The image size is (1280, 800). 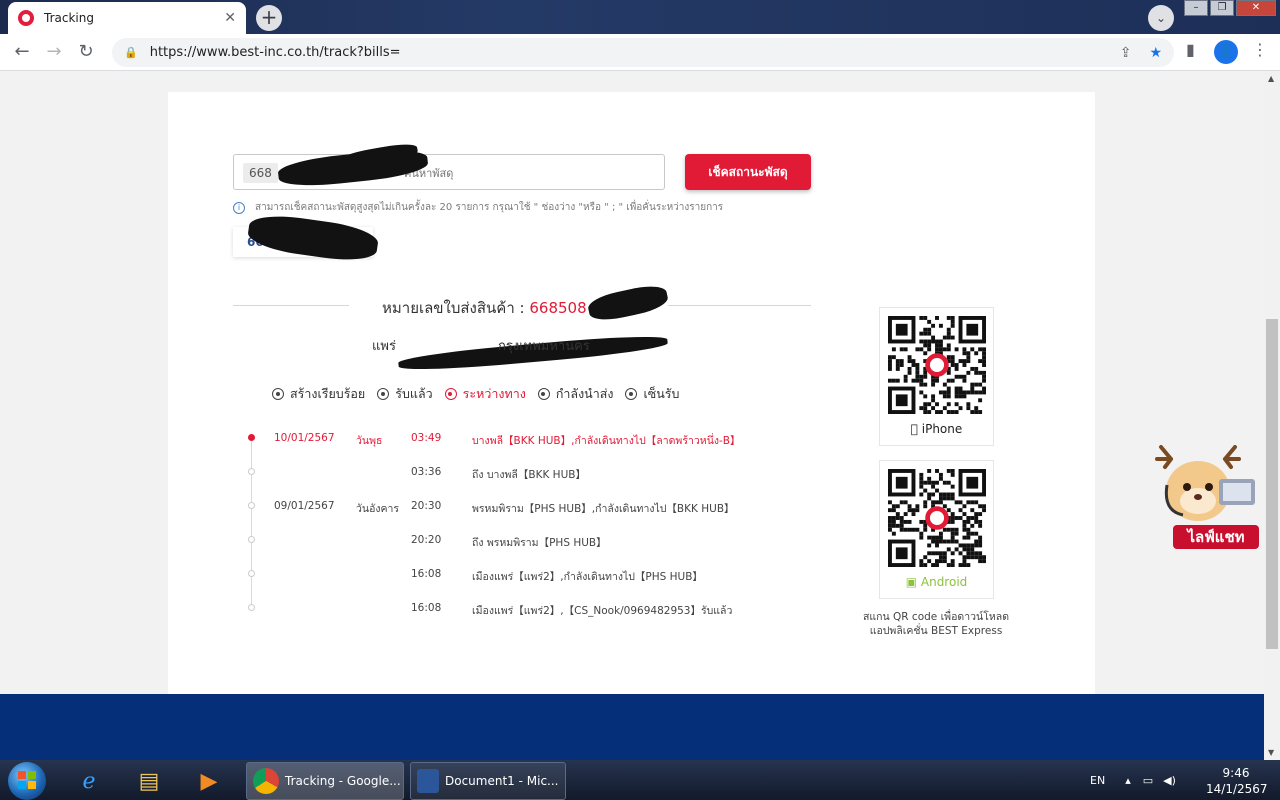 What do you see at coordinates (127, 18) in the screenshot?
I see `browser-tab: Tracking ✕` at bounding box center [127, 18].